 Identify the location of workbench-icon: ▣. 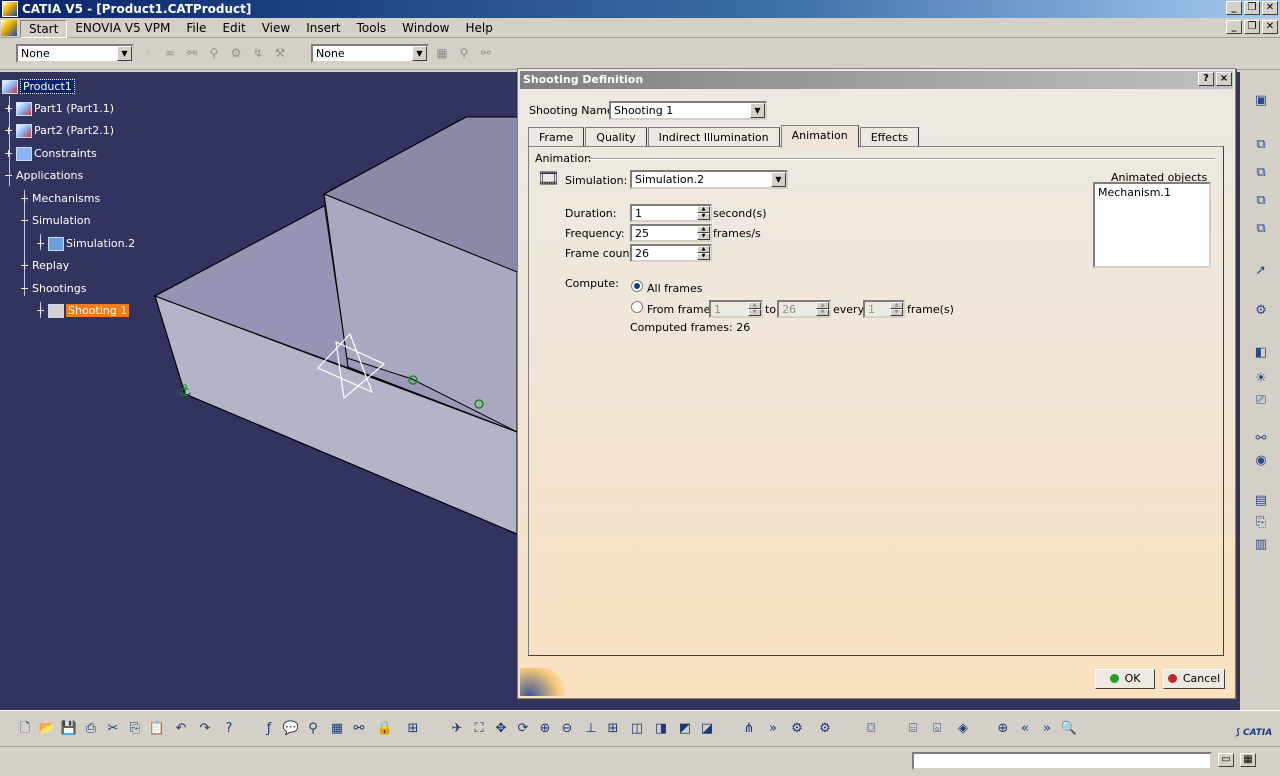
(1261, 101).